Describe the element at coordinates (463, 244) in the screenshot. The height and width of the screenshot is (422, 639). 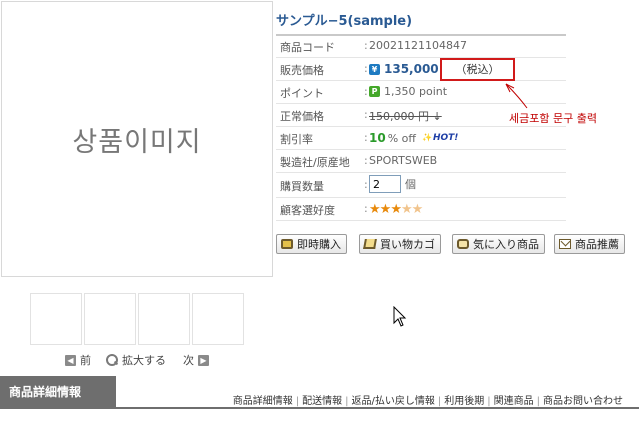
I see `folder-icon` at that location.